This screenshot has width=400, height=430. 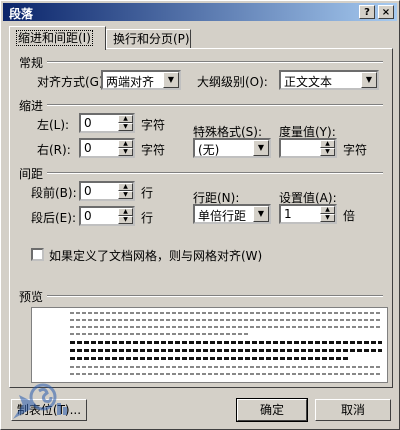 I want to click on measure-unit: 字符, so click(x=355, y=150).